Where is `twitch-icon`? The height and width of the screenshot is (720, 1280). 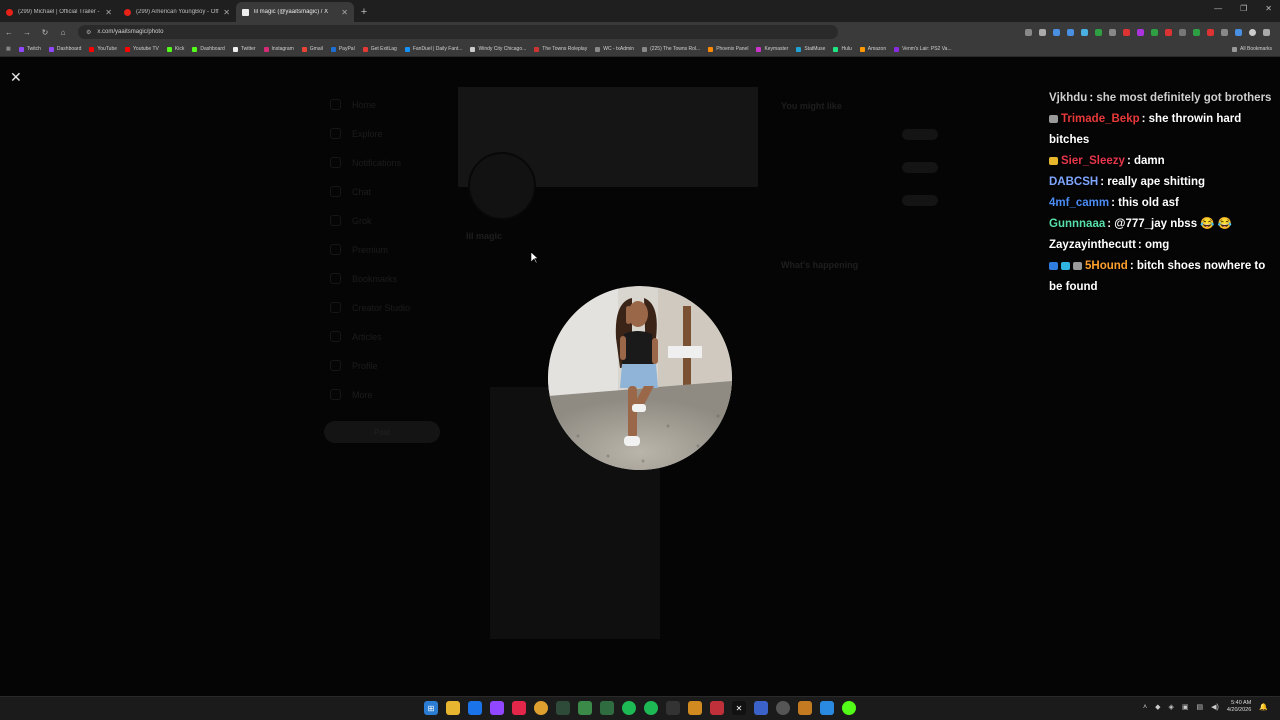 twitch-icon is located at coordinates (497, 708).